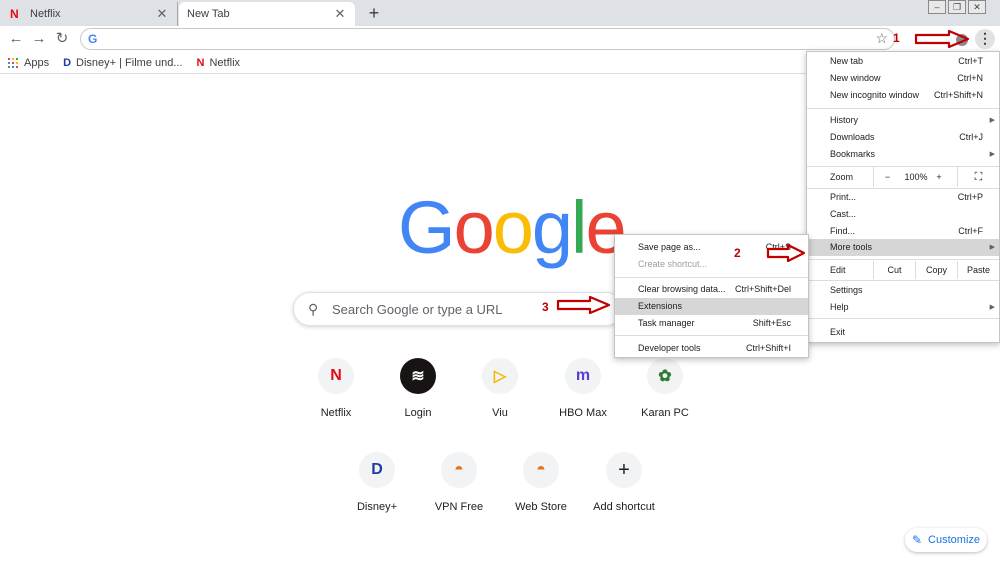  I want to click on shortcut-netflix: N Netflix, so click(336, 388).